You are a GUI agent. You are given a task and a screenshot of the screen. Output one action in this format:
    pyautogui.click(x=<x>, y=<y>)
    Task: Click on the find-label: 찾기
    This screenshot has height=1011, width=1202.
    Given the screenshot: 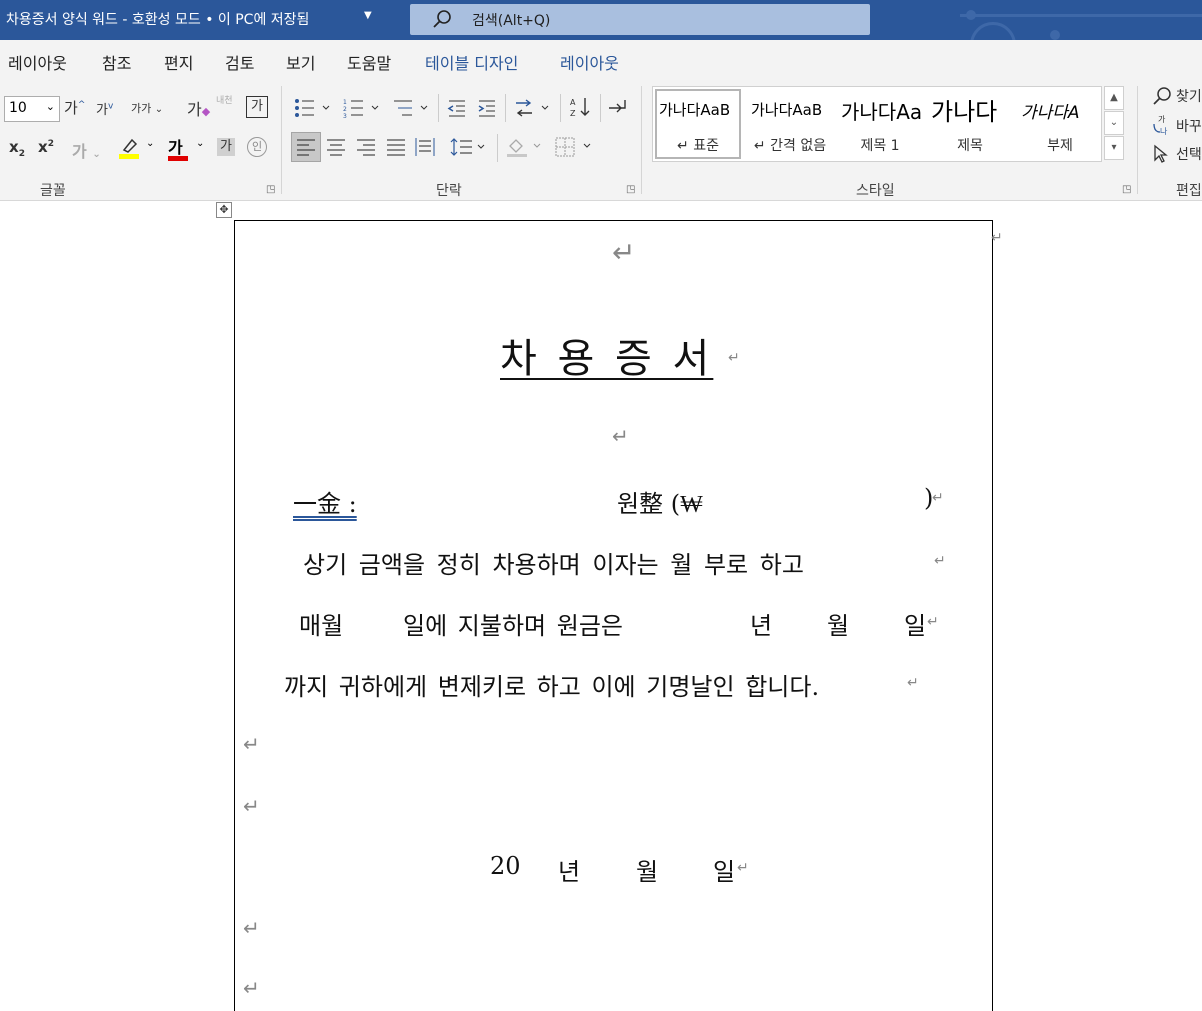 What is the action you would take?
    pyautogui.click(x=1189, y=96)
    